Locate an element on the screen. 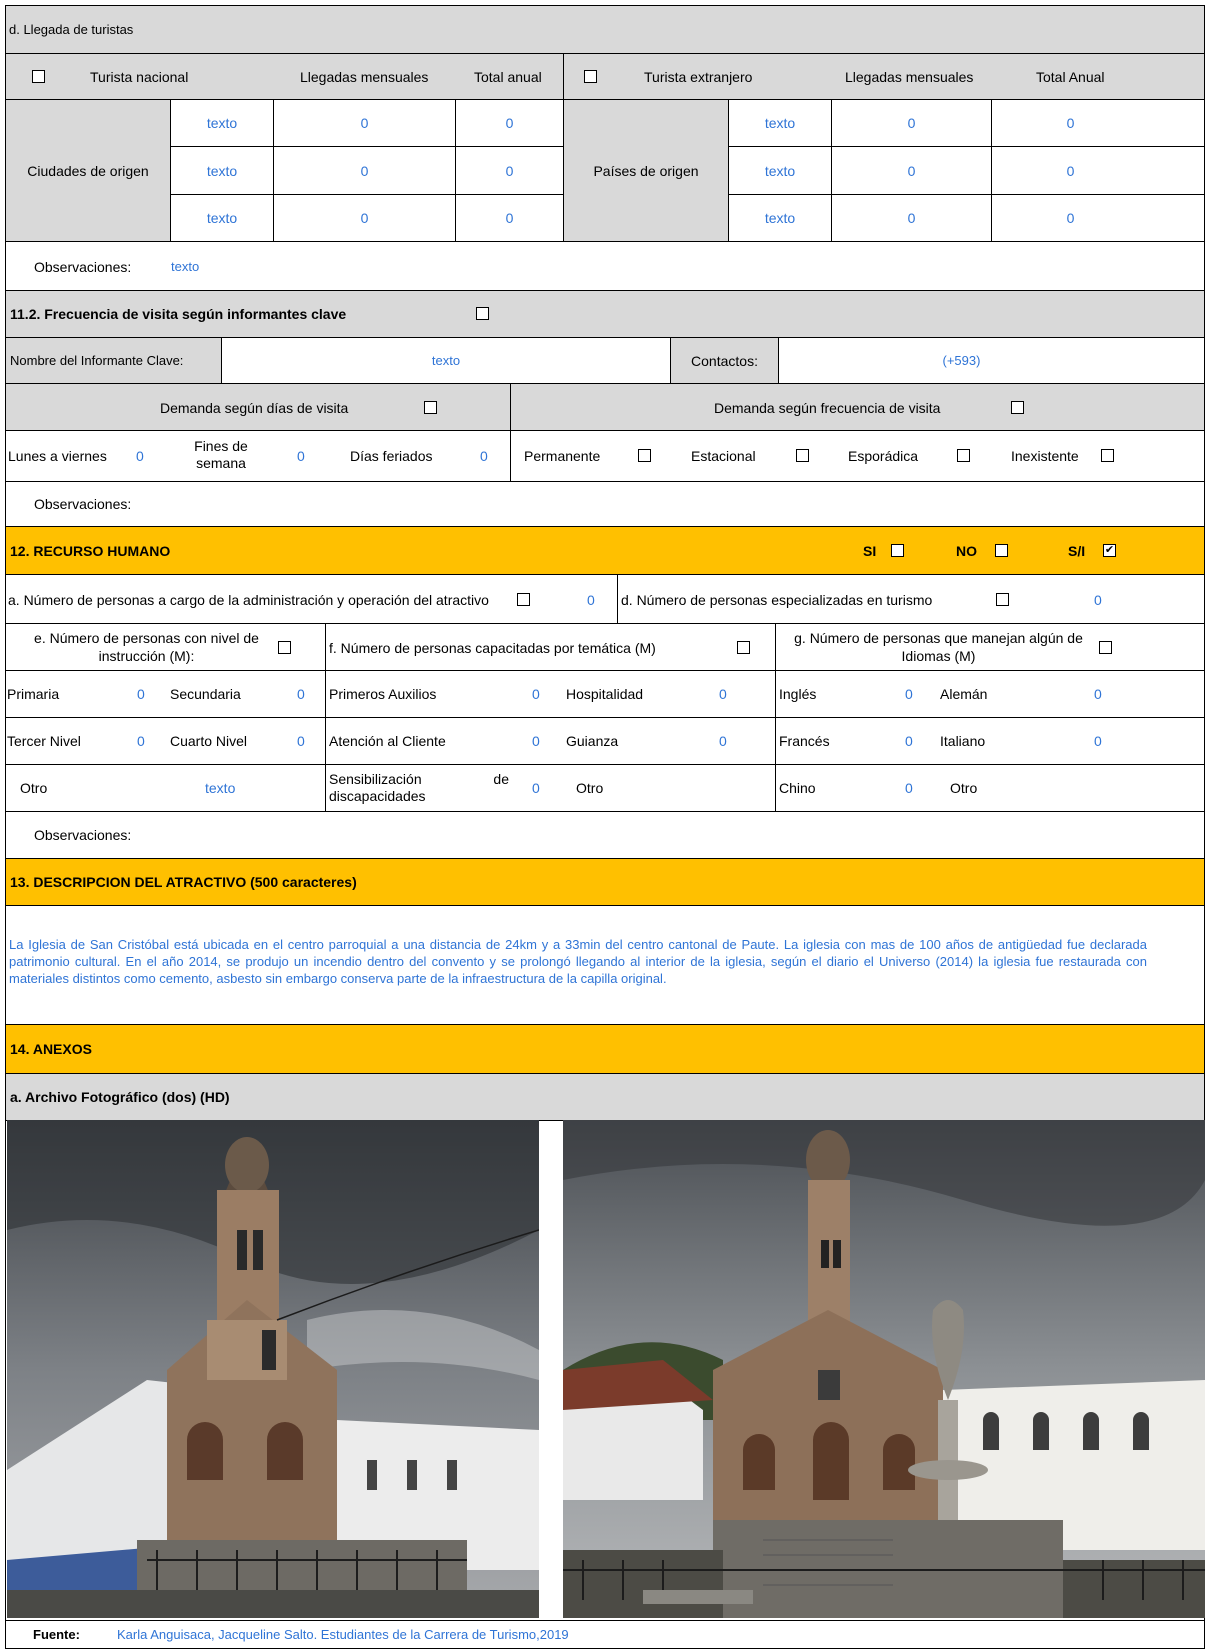  anexos-title: 14. ANEXOS is located at coordinates (51, 1049).